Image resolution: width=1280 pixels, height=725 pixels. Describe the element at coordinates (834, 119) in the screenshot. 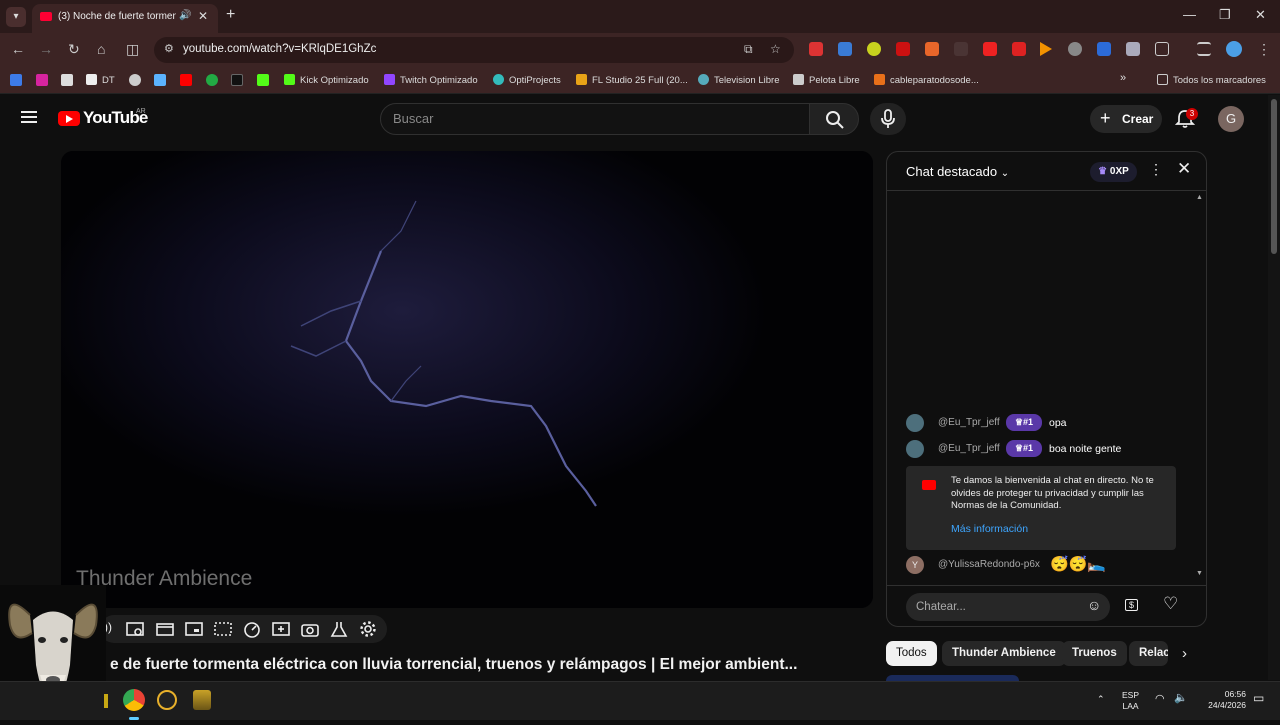

I see `search-button` at that location.